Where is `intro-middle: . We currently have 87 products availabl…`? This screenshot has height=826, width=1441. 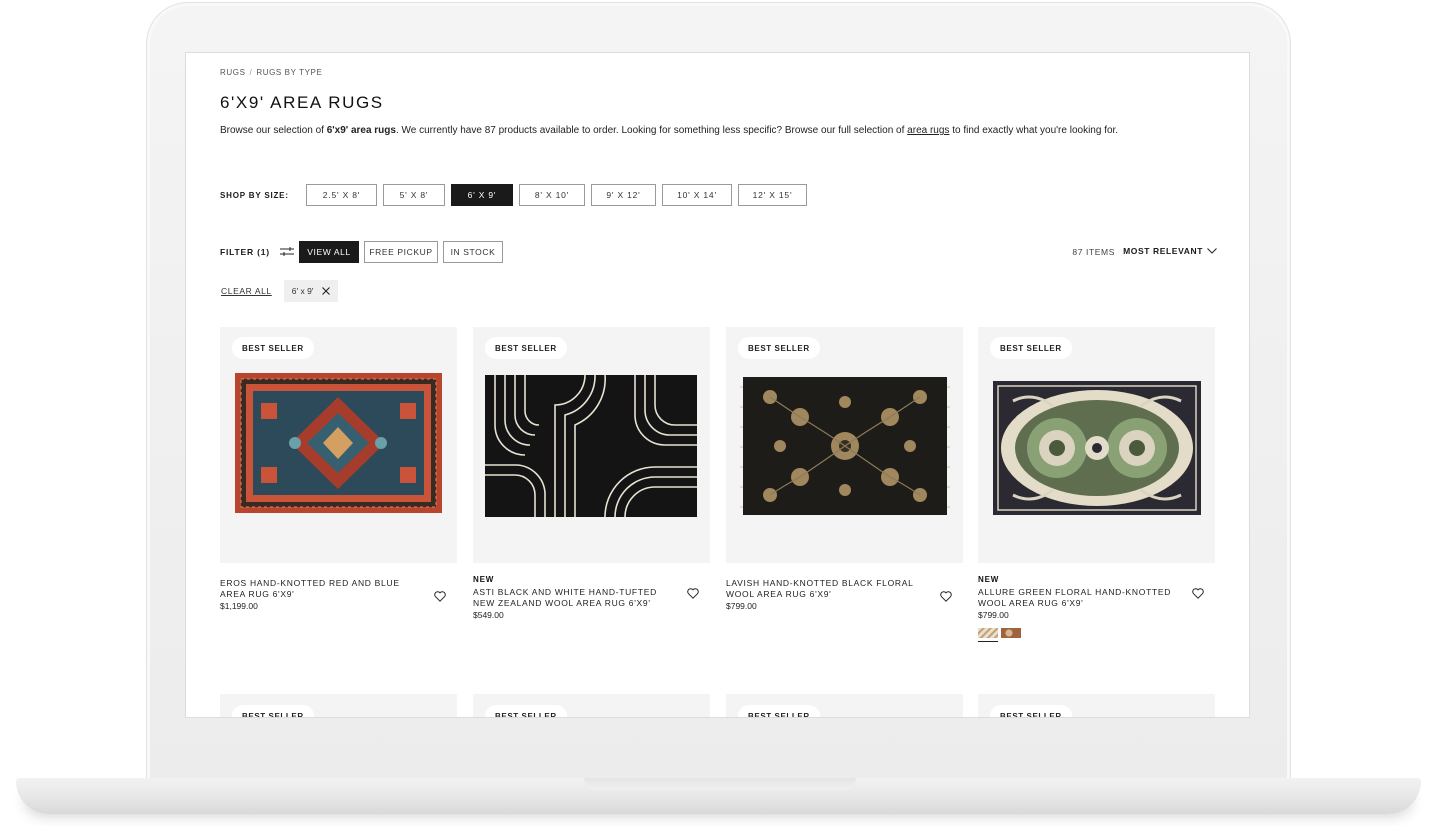 intro-middle: . We currently have 87 products availabl… is located at coordinates (651, 130).